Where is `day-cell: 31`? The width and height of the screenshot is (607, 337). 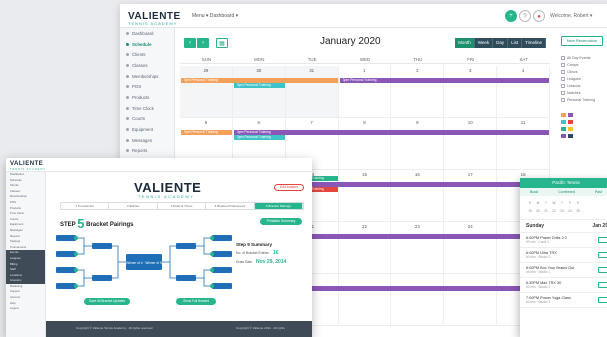
day-cell: 31 is located at coordinates (312, 92).